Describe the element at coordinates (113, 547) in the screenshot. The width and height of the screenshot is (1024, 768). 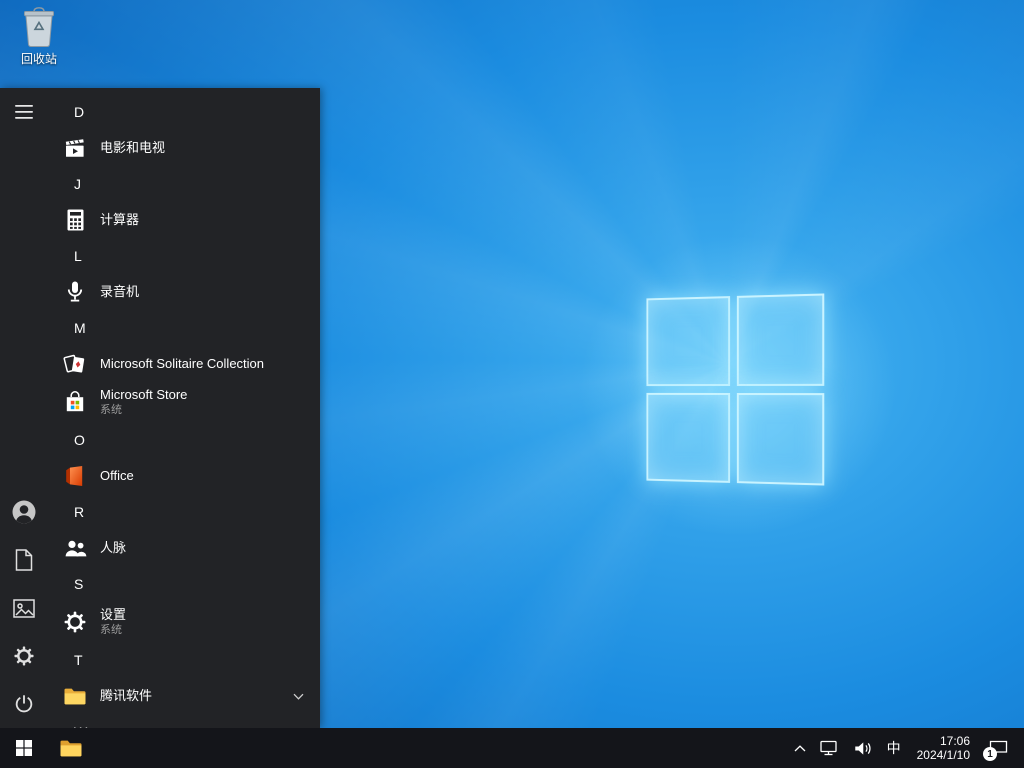
I see `app-label: 人脉` at that location.